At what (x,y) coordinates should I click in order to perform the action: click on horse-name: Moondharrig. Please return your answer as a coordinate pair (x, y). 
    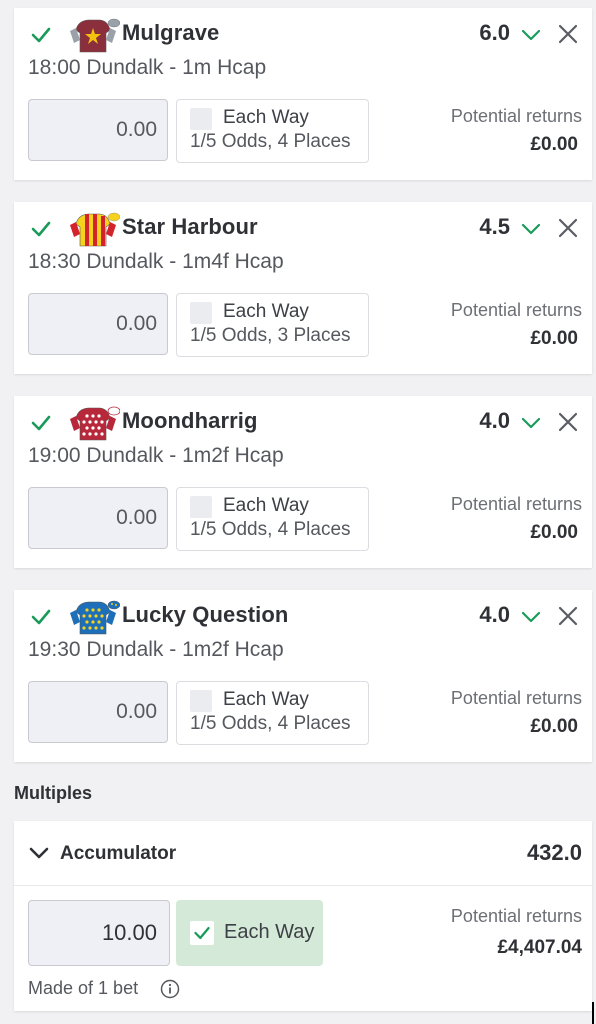
    Looking at the image, I should click on (190, 420).